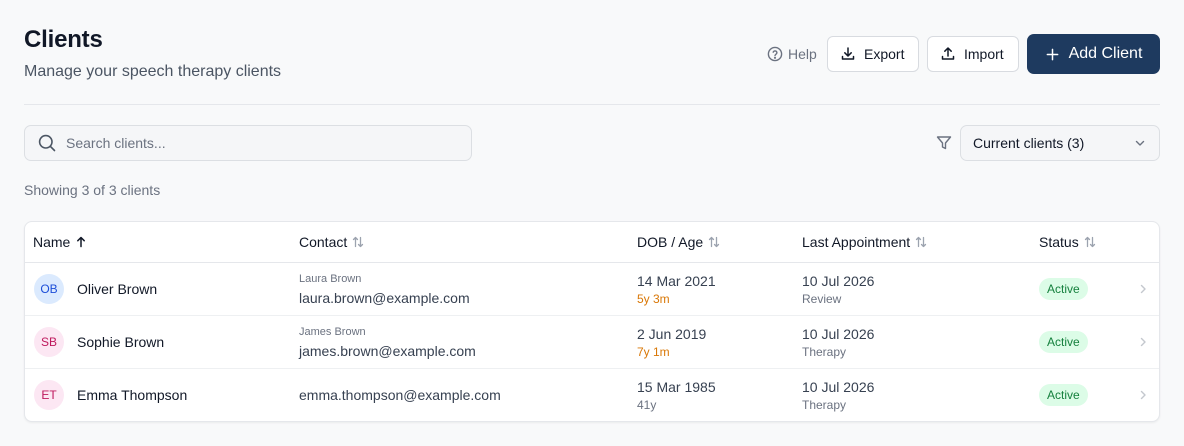 The image size is (1184, 446). I want to click on client-name: Emma Thompson, so click(132, 395).